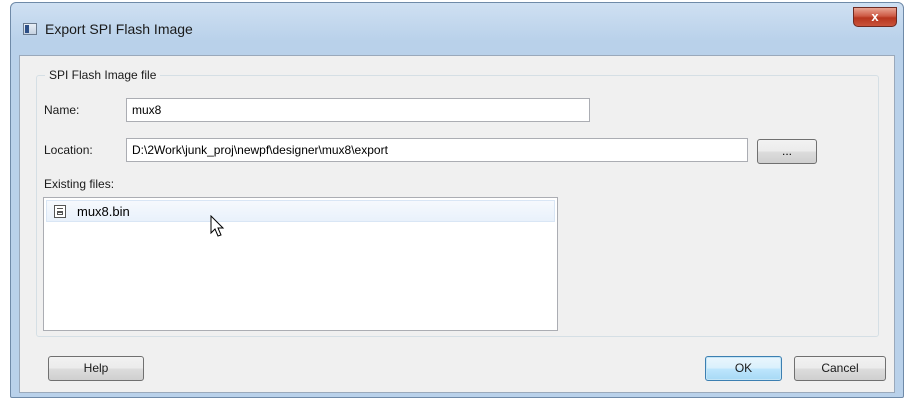 This screenshot has height=400, width=914. Describe the element at coordinates (840, 368) in the screenshot. I see `cancel-button: Cancel` at that location.